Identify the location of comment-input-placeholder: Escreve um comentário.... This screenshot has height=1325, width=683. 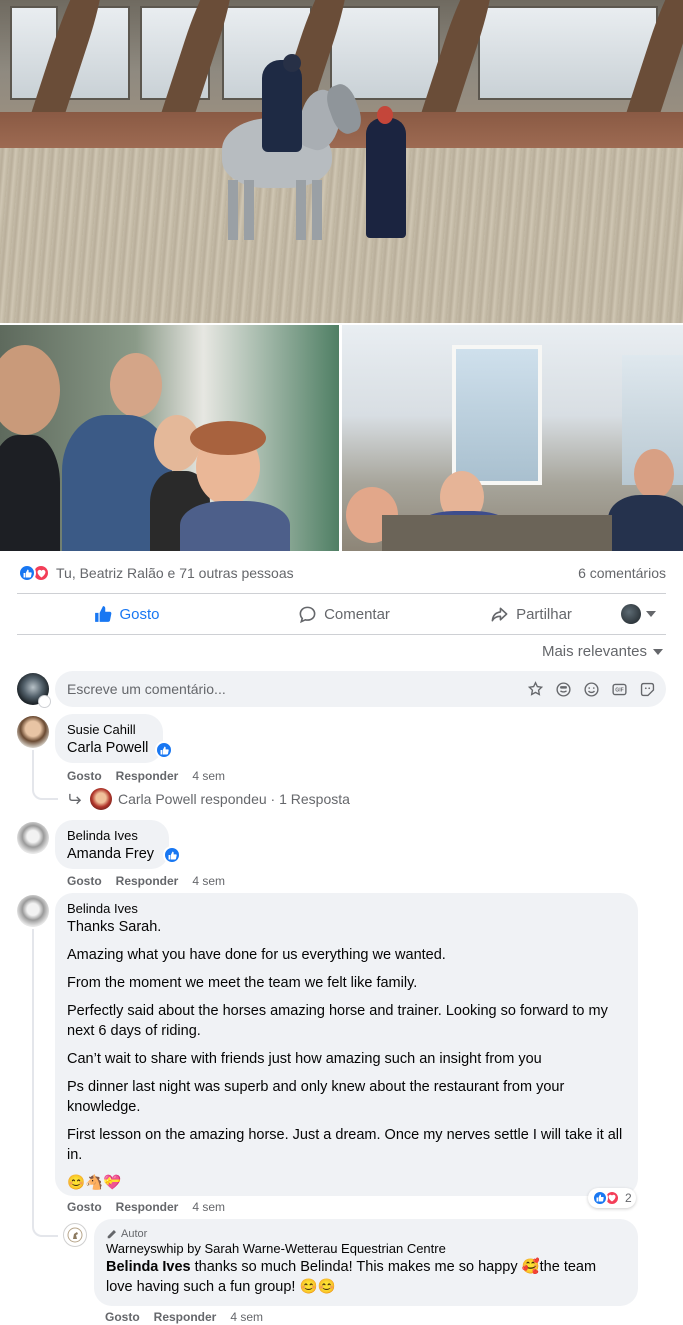
(146, 689).